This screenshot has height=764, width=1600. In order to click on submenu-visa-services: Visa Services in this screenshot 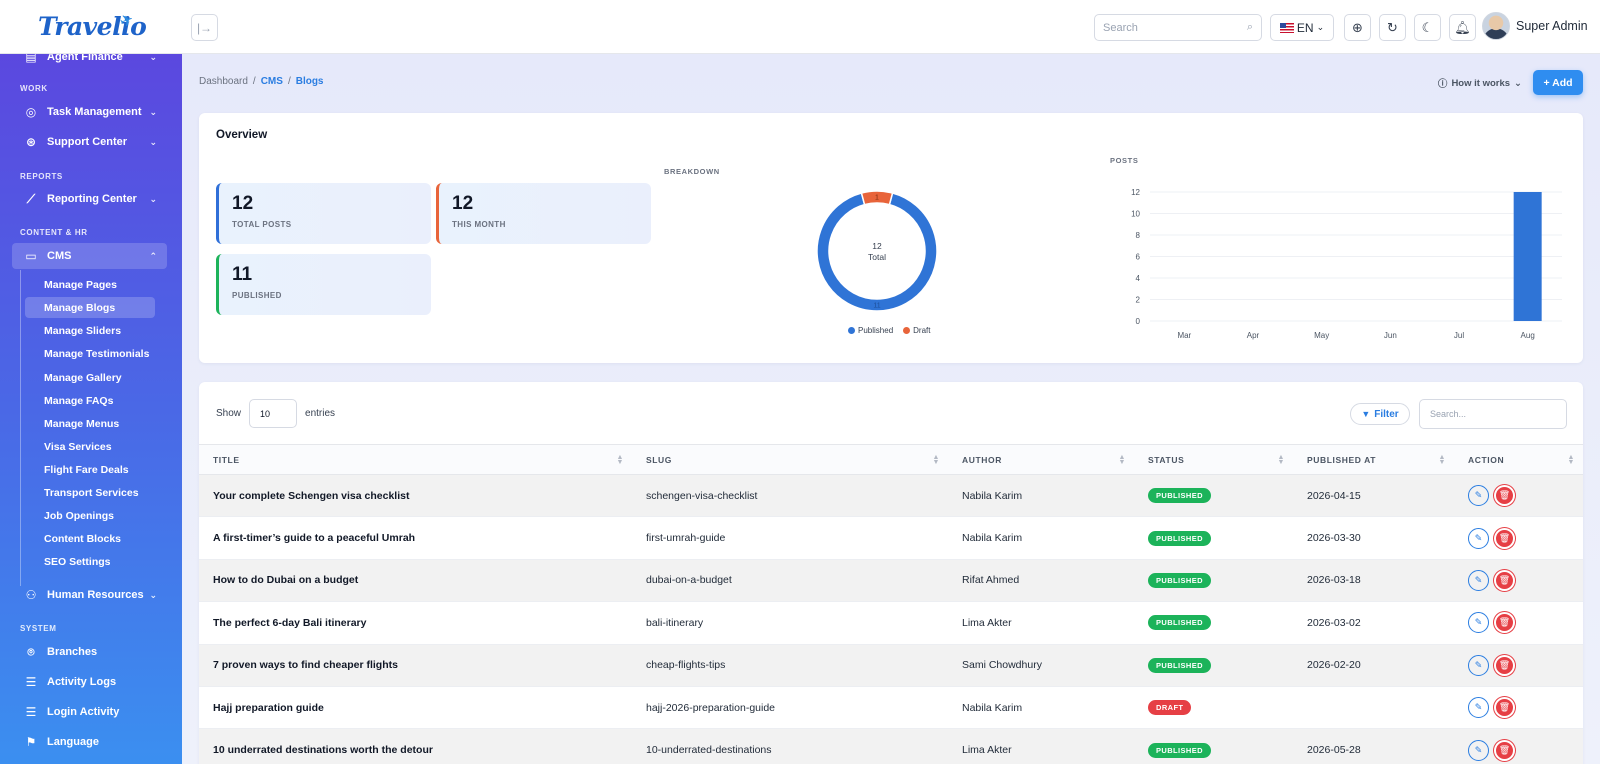, I will do `click(90, 446)`.